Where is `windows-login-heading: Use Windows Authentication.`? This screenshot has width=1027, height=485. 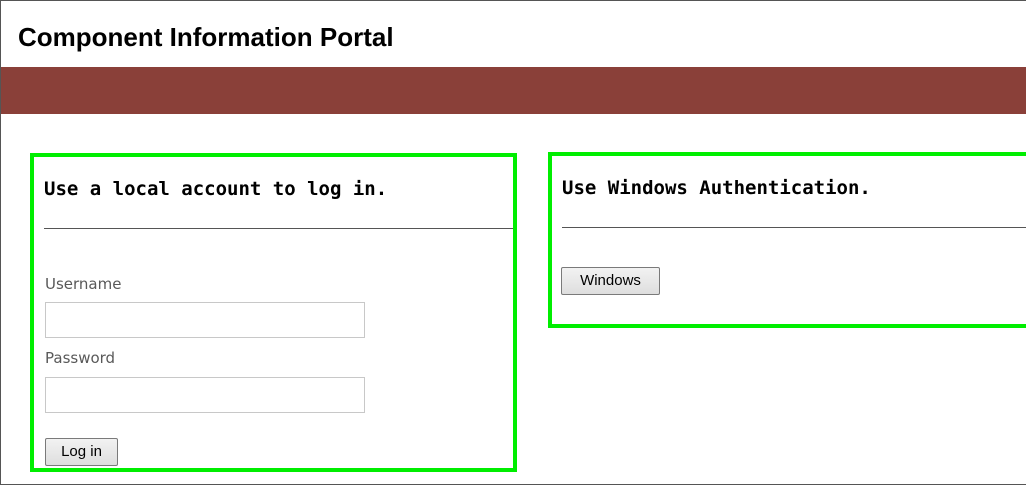
windows-login-heading: Use Windows Authentication. is located at coordinates (716, 188).